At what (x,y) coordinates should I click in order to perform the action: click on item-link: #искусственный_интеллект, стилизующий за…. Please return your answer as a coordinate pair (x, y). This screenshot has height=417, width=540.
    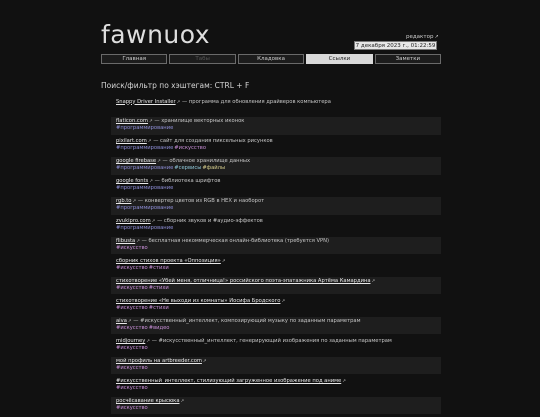
    Looking at the image, I should click on (228, 381).